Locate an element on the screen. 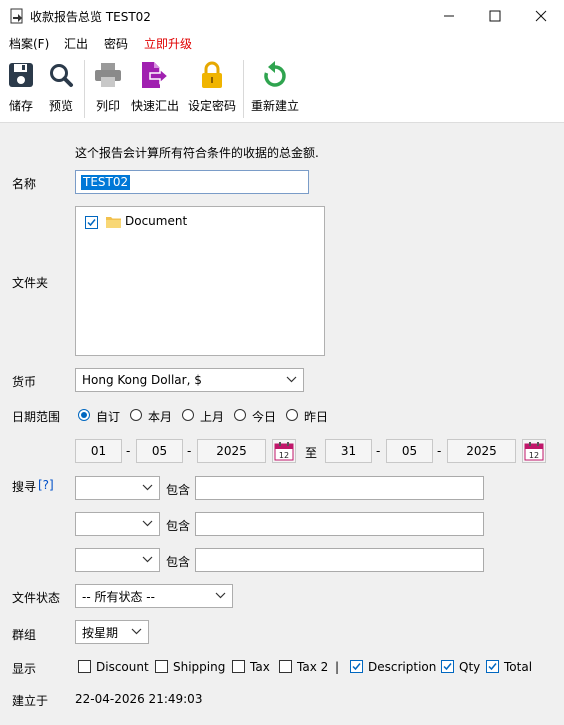 The width and height of the screenshot is (564, 725). folder-checkbox is located at coordinates (91, 222).